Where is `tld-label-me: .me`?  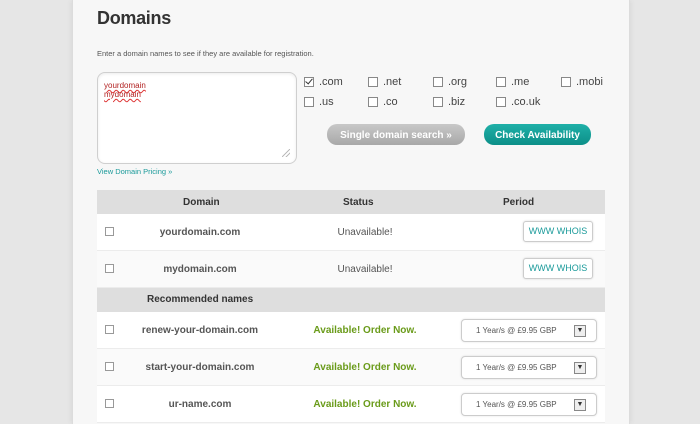
tld-label-me: .me is located at coordinates (520, 82).